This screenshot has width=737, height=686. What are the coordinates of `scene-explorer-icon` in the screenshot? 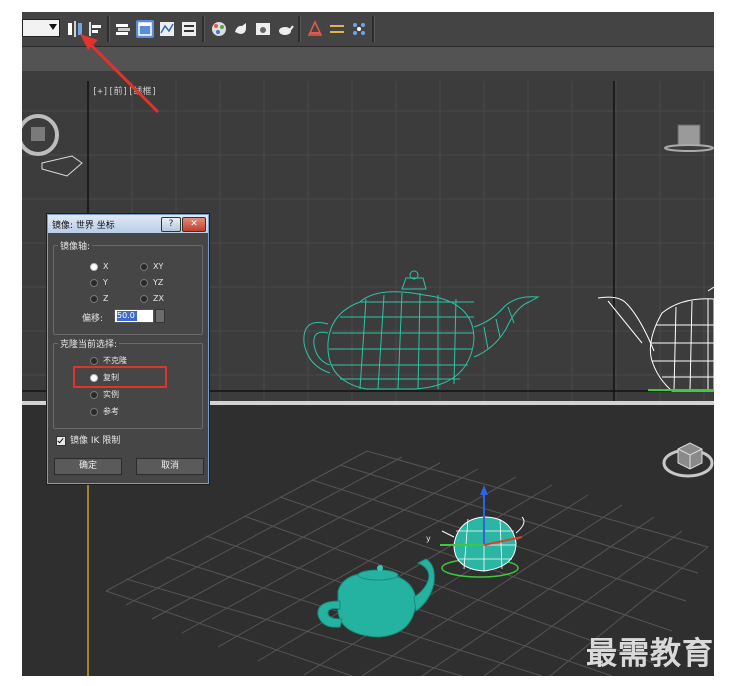 It's located at (145, 29).